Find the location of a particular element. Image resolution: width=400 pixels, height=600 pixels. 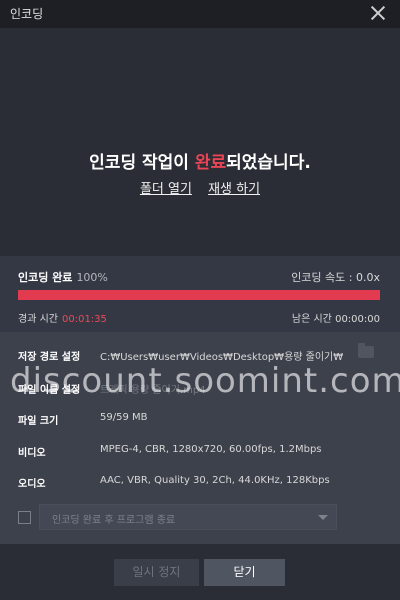

pause-button: 일시 정지 is located at coordinates (156, 572).